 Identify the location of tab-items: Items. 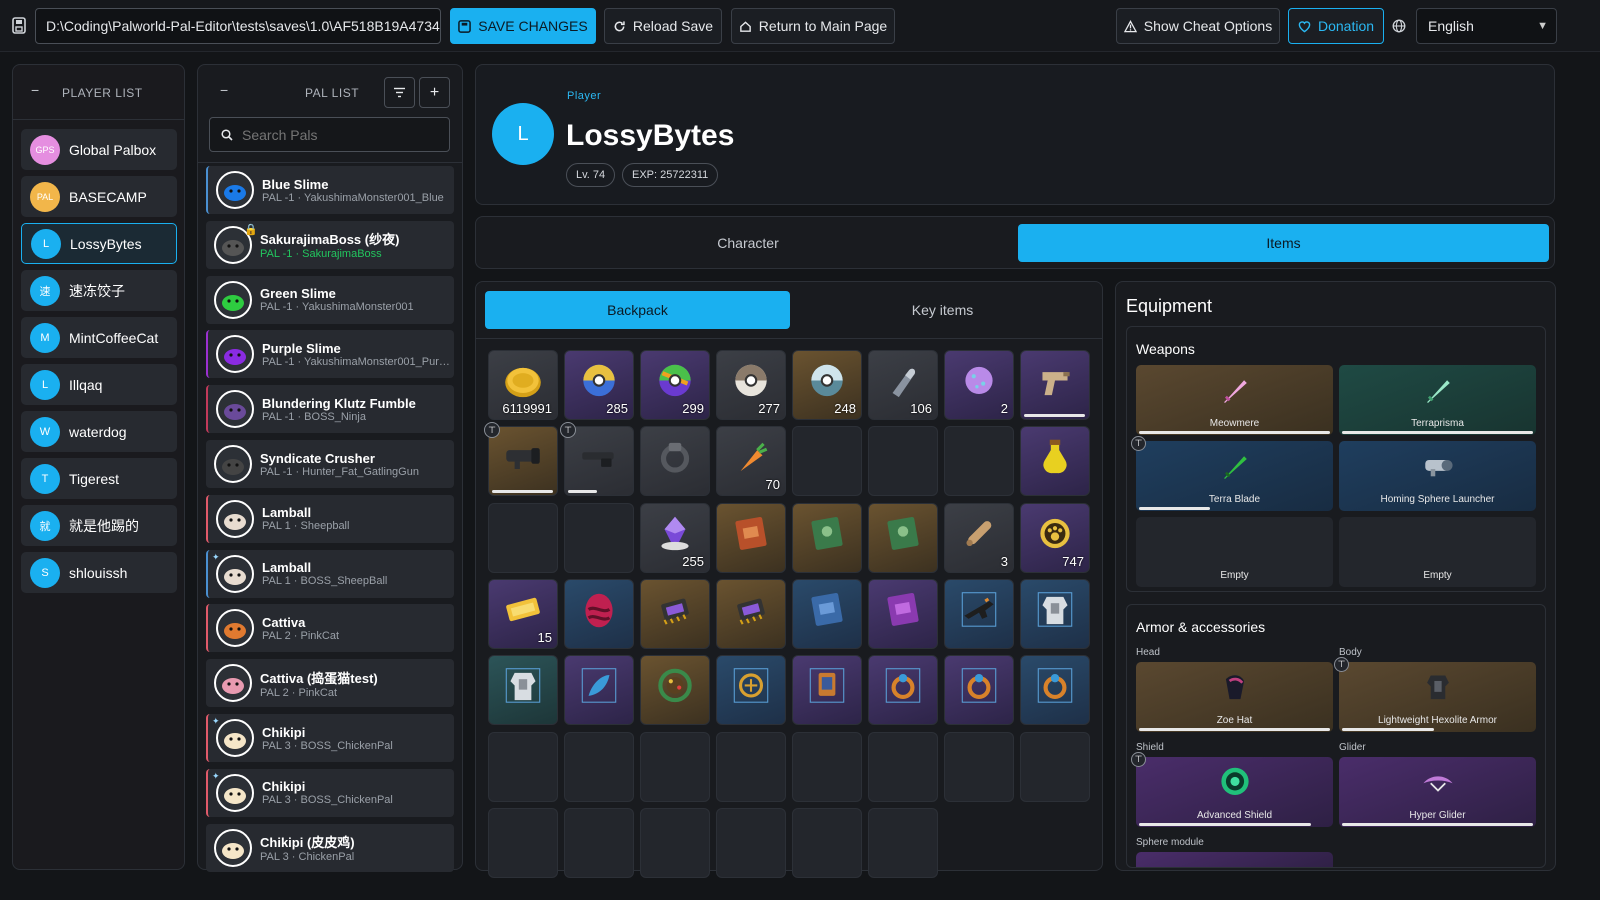
(1283, 243).